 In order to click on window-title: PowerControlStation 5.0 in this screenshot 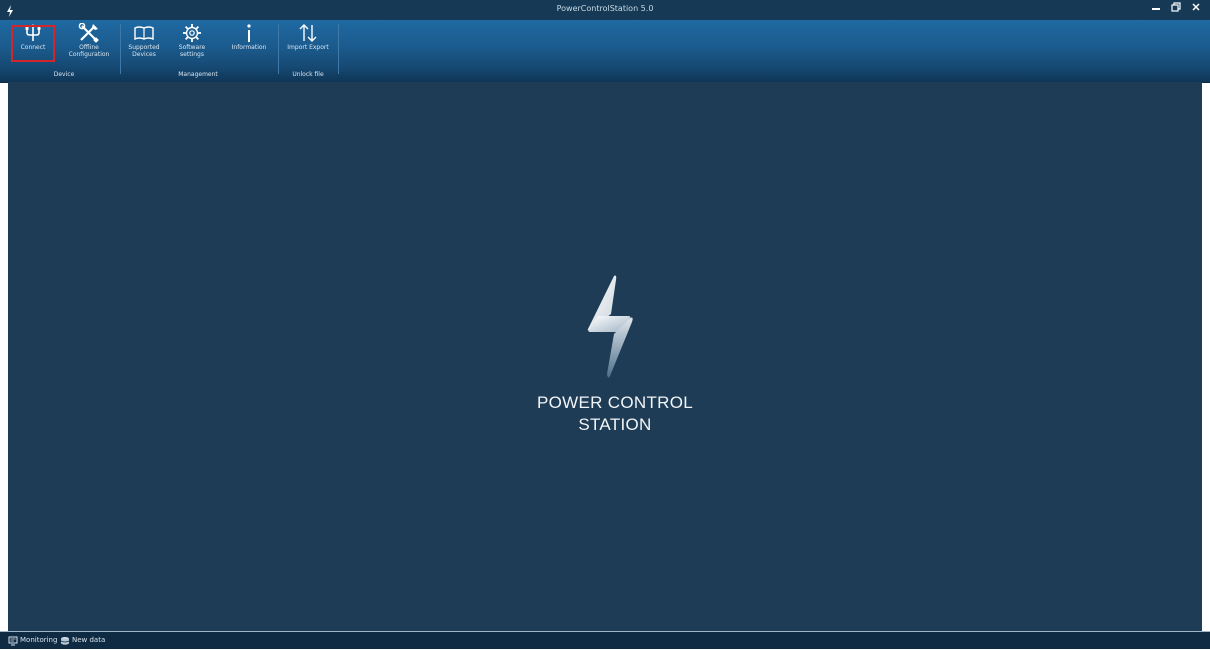, I will do `click(605, 8)`.